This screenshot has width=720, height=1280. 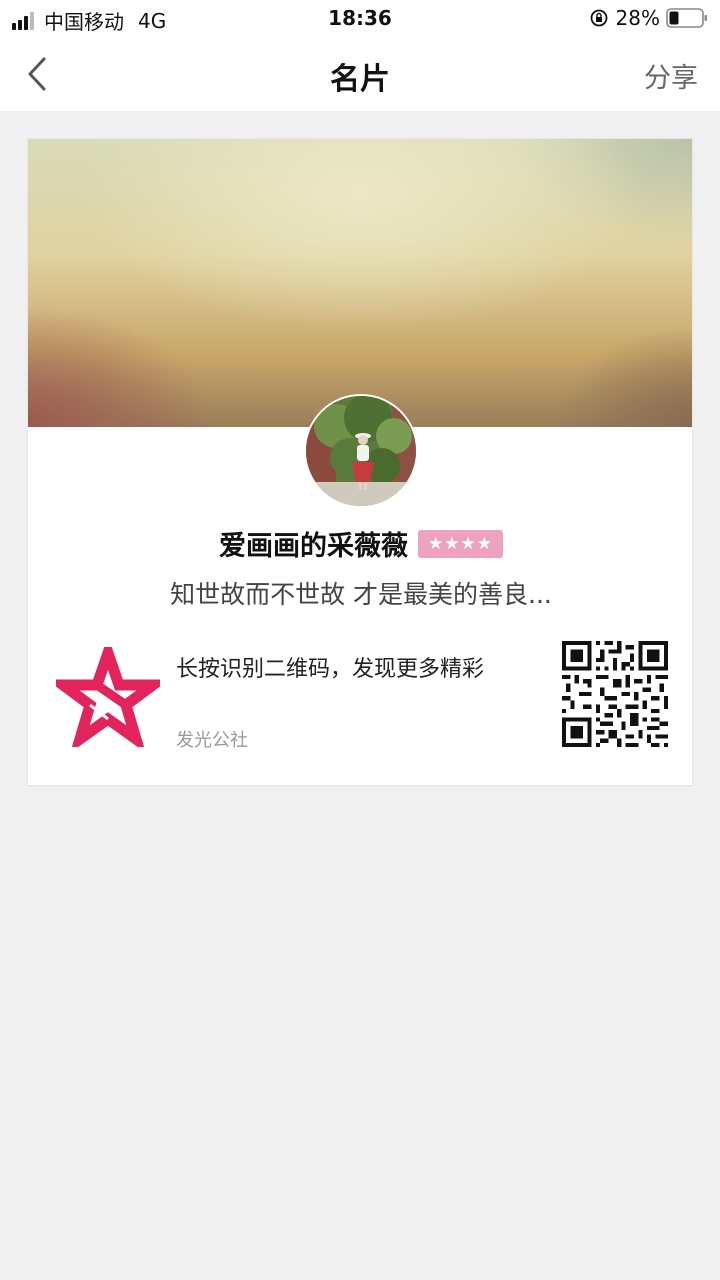 What do you see at coordinates (360, 18) in the screenshot?
I see `status-bar: 中国移动 4G 18:36 28%` at bounding box center [360, 18].